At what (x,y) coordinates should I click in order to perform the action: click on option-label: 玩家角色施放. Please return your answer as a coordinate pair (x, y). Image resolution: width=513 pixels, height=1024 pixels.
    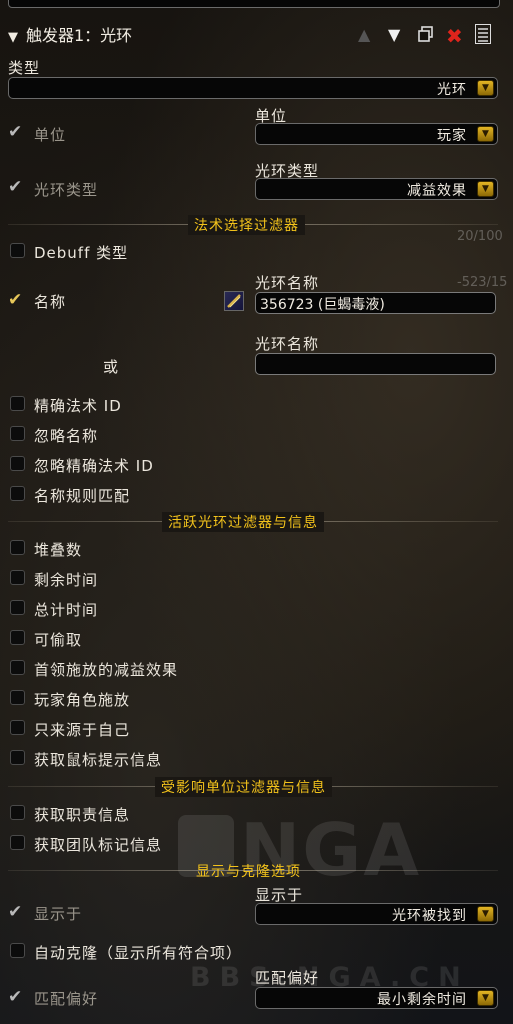
    Looking at the image, I should click on (82, 700).